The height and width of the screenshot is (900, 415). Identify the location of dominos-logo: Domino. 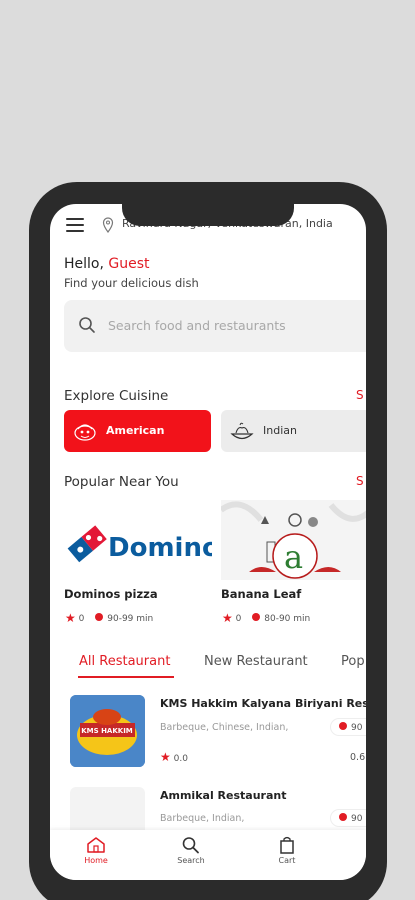
(143, 544).